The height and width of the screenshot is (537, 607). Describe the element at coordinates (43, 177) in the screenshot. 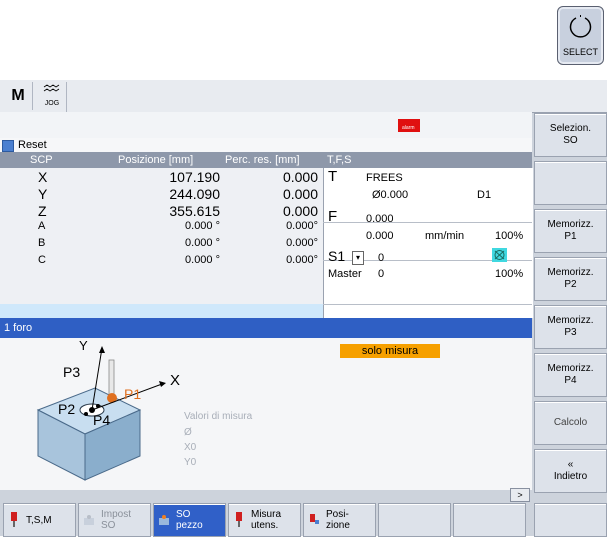

I see `axis-name: X` at that location.